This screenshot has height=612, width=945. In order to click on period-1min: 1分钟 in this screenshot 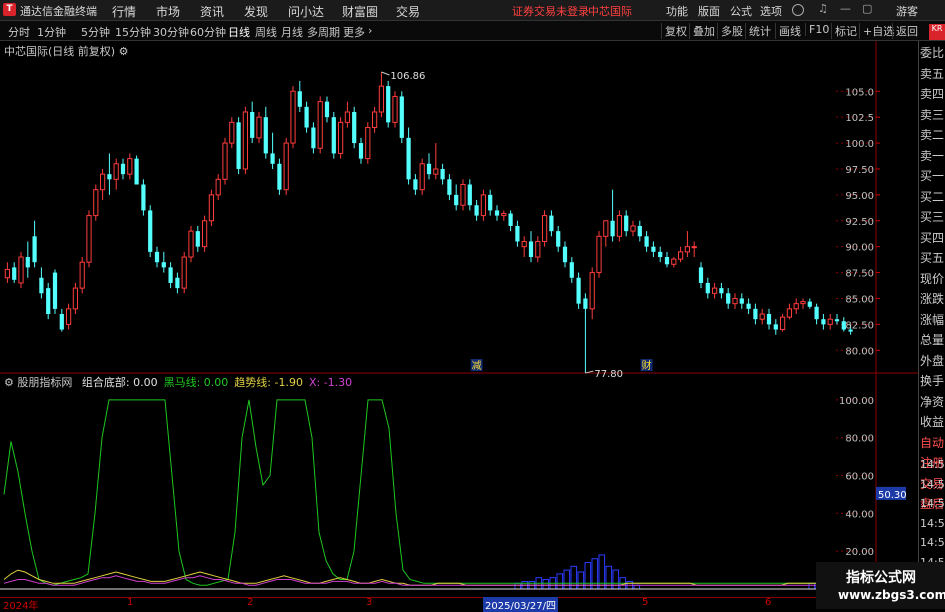, I will do `click(51, 32)`.